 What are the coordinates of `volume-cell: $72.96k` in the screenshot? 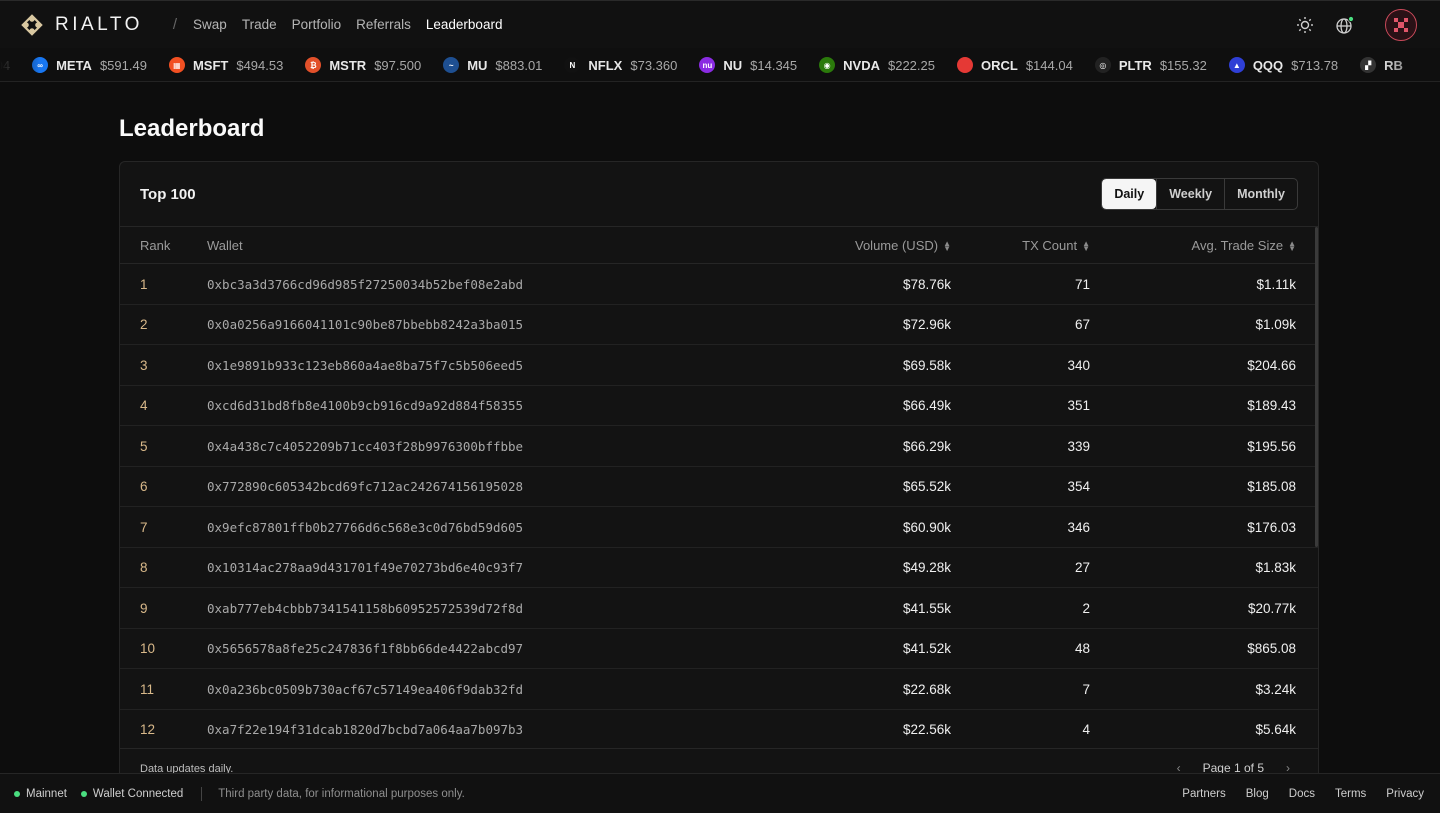 It's located at (926, 324).